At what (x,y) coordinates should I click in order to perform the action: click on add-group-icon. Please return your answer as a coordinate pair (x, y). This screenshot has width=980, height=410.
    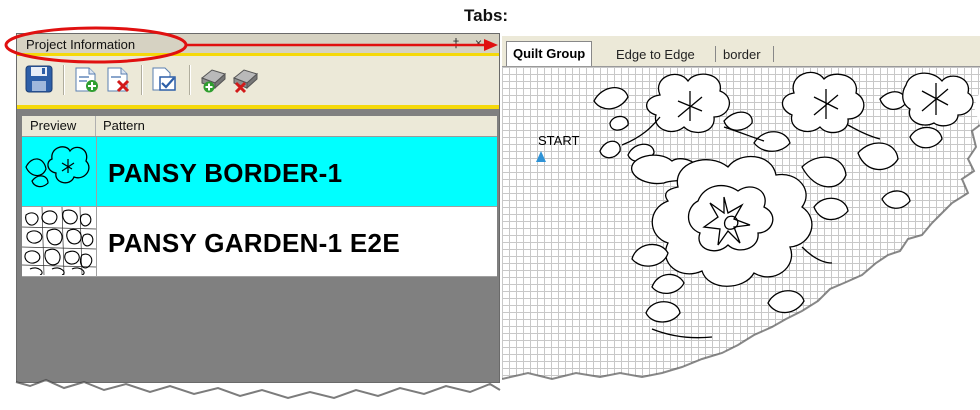
    Looking at the image, I should click on (214, 79).